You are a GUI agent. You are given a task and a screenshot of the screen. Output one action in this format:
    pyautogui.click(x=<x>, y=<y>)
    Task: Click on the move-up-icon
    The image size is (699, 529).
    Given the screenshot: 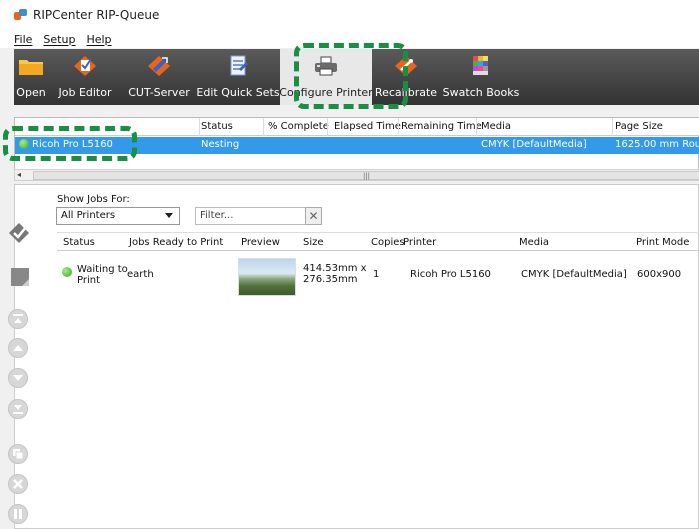 What is the action you would take?
    pyautogui.click(x=18, y=348)
    